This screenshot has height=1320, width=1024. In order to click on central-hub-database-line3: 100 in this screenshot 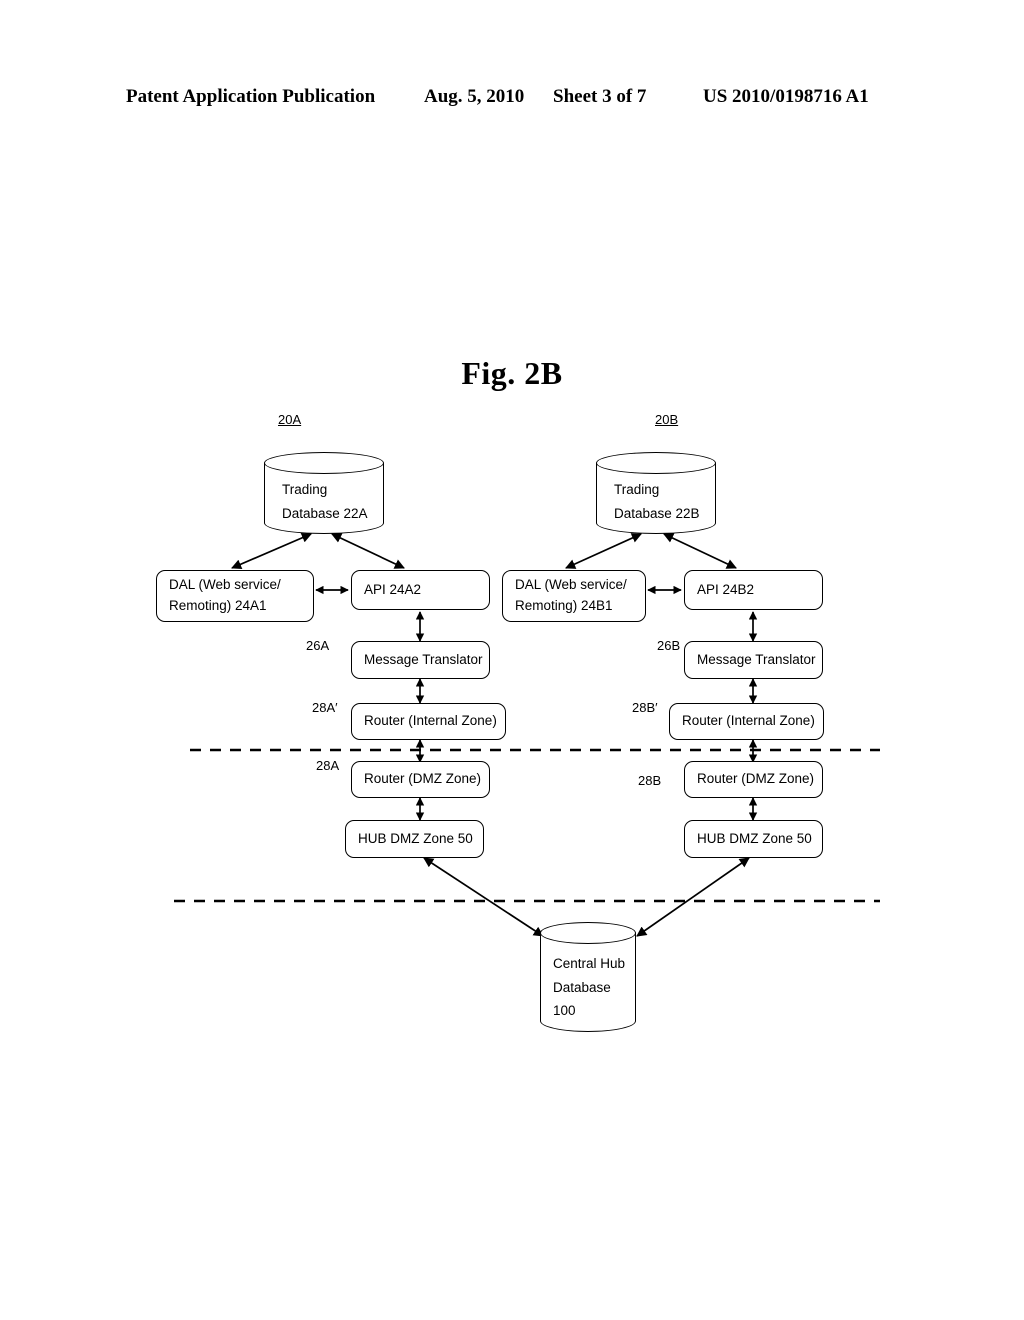, I will do `click(564, 1011)`.